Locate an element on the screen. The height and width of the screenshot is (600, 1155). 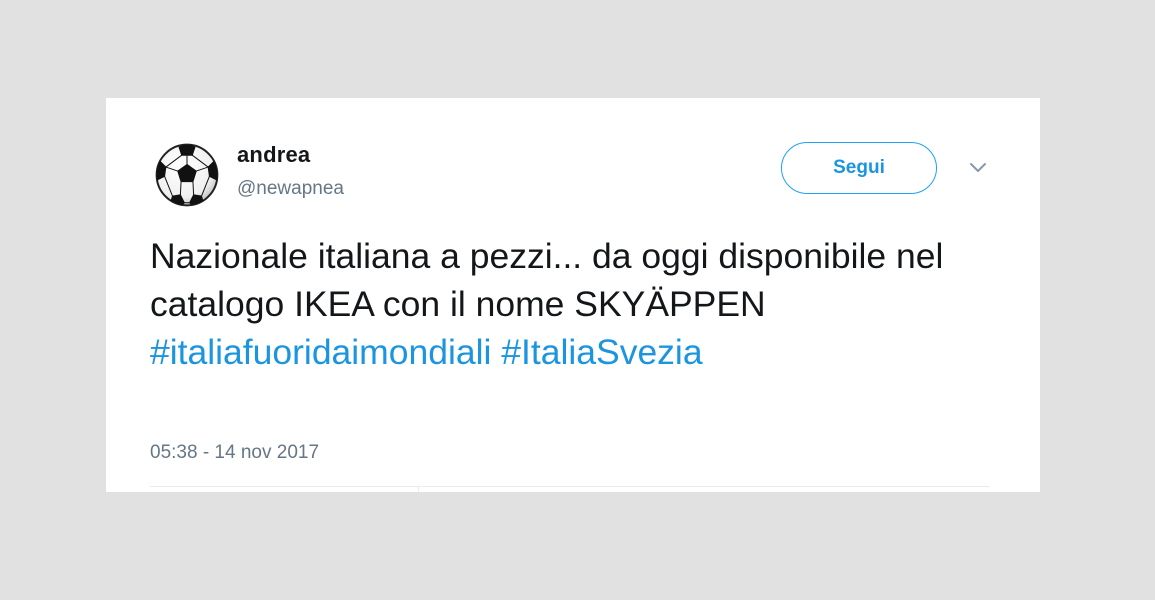
avatar is located at coordinates (187, 175).